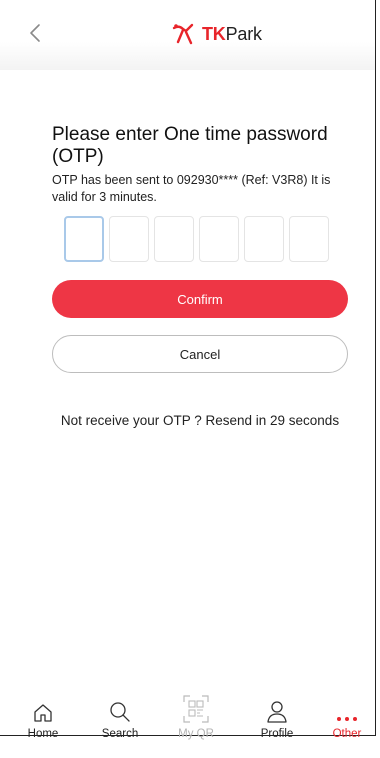  Describe the element at coordinates (190, 145) in the screenshot. I see `page-title: Please enter One time password (OTP)` at that location.